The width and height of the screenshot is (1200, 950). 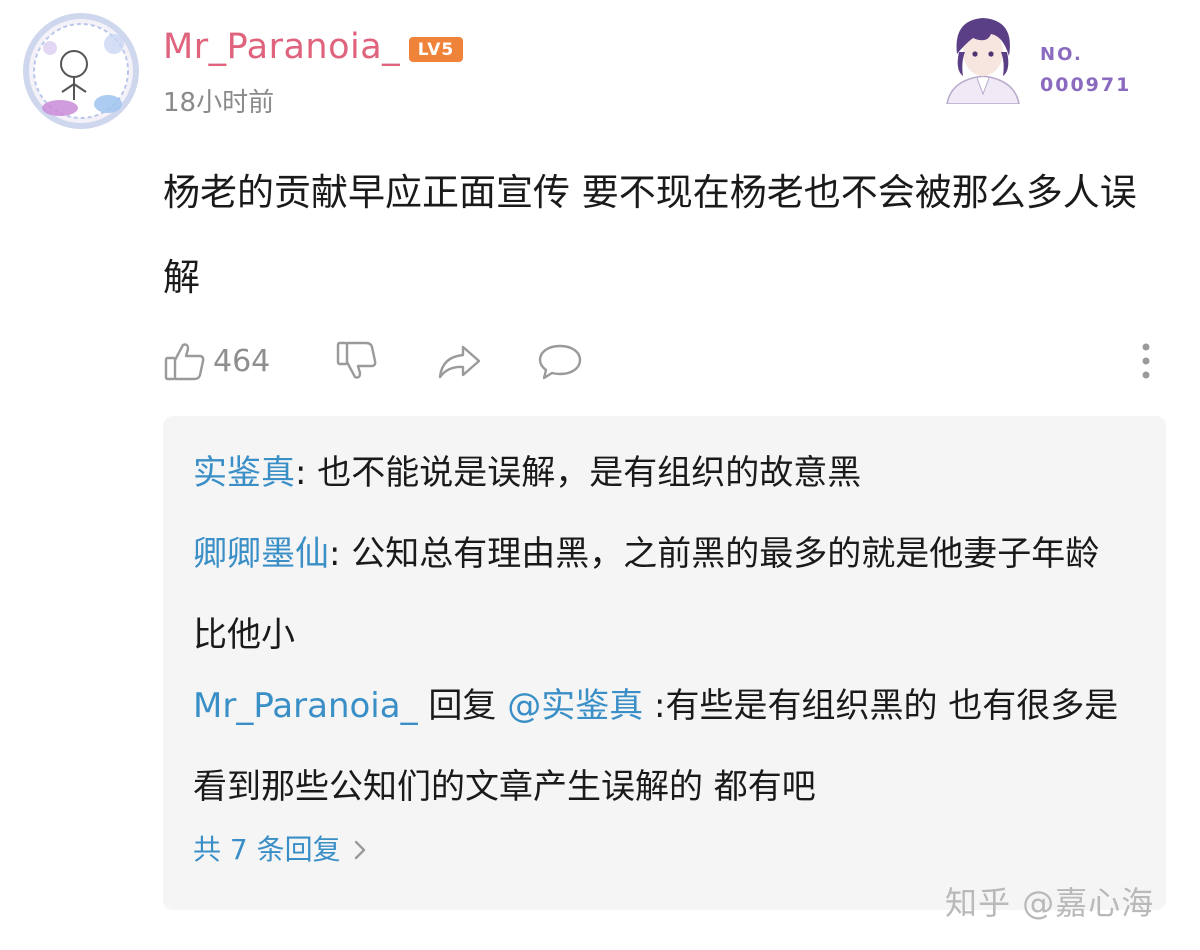 What do you see at coordinates (658, 595) in the screenshot?
I see `reply-item: 卿卿墨仙: 公知总有理由黑，之前黑的最多的就是他妻子年龄比他小` at bounding box center [658, 595].